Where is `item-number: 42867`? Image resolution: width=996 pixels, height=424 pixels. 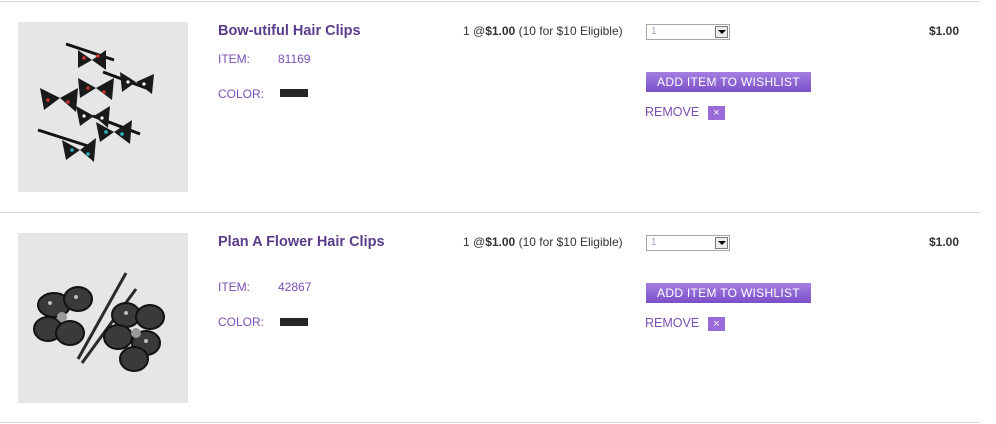
item-number: 42867 is located at coordinates (295, 287).